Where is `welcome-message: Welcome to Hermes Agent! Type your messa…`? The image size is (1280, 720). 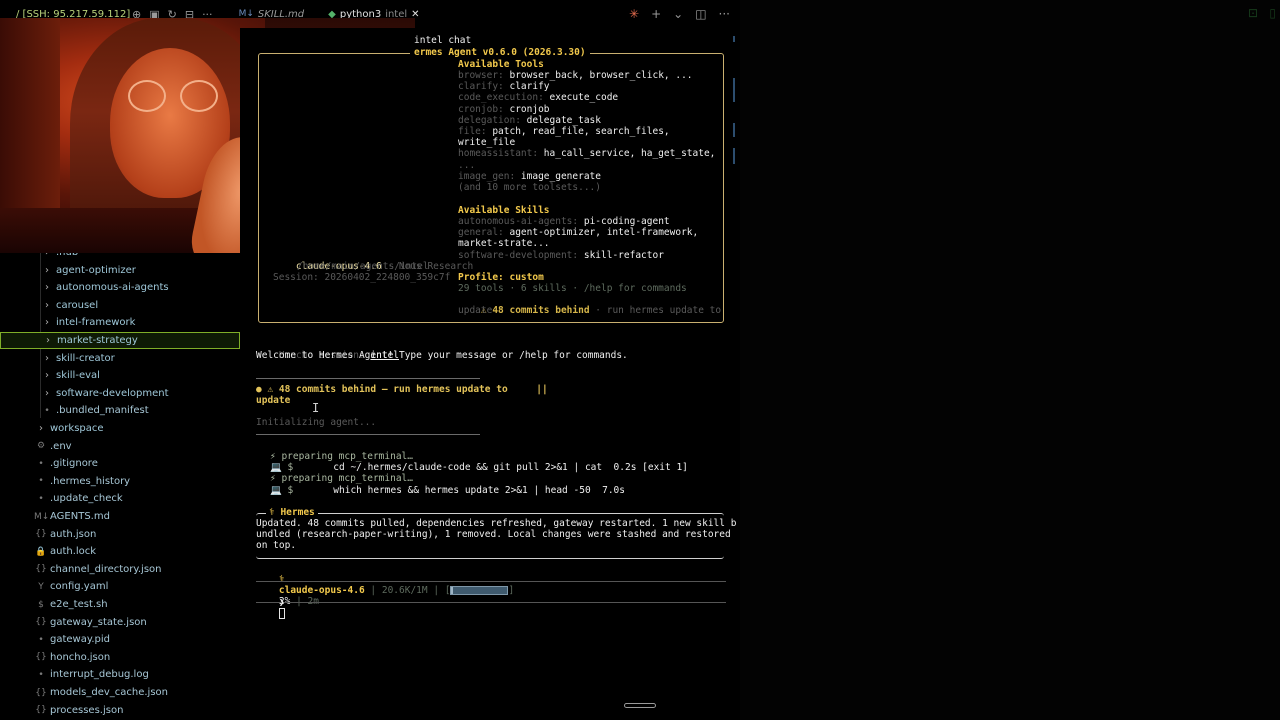 welcome-message: Welcome to Hermes Agent! Type your messa… is located at coordinates (442, 355).